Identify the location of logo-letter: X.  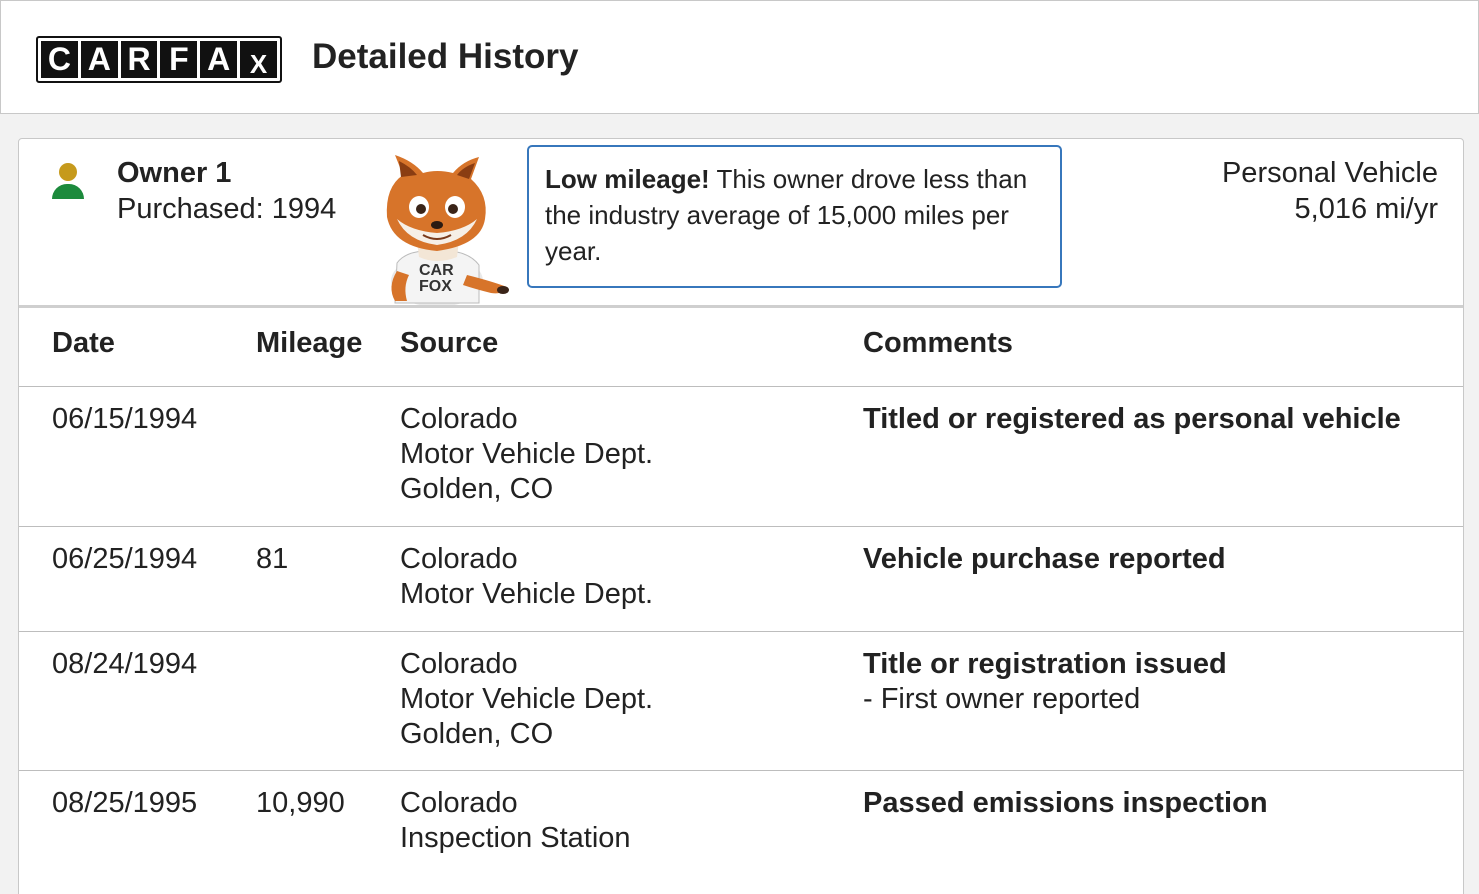
(258, 60).